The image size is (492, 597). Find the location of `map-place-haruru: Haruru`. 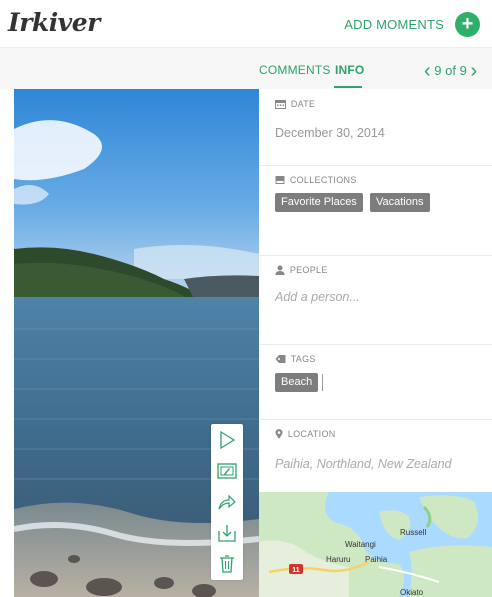

map-place-haruru: Haruru is located at coordinates (338, 559).